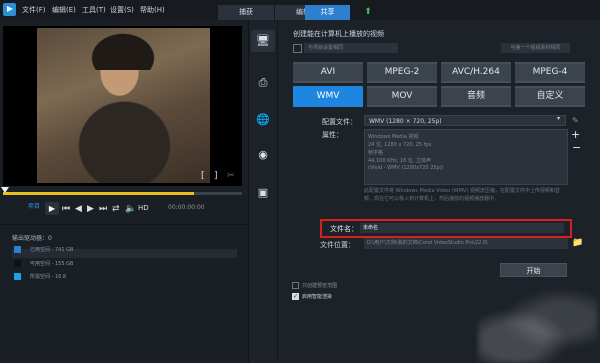  I want to click on repeat-icon: ⇄, so click(116, 209).